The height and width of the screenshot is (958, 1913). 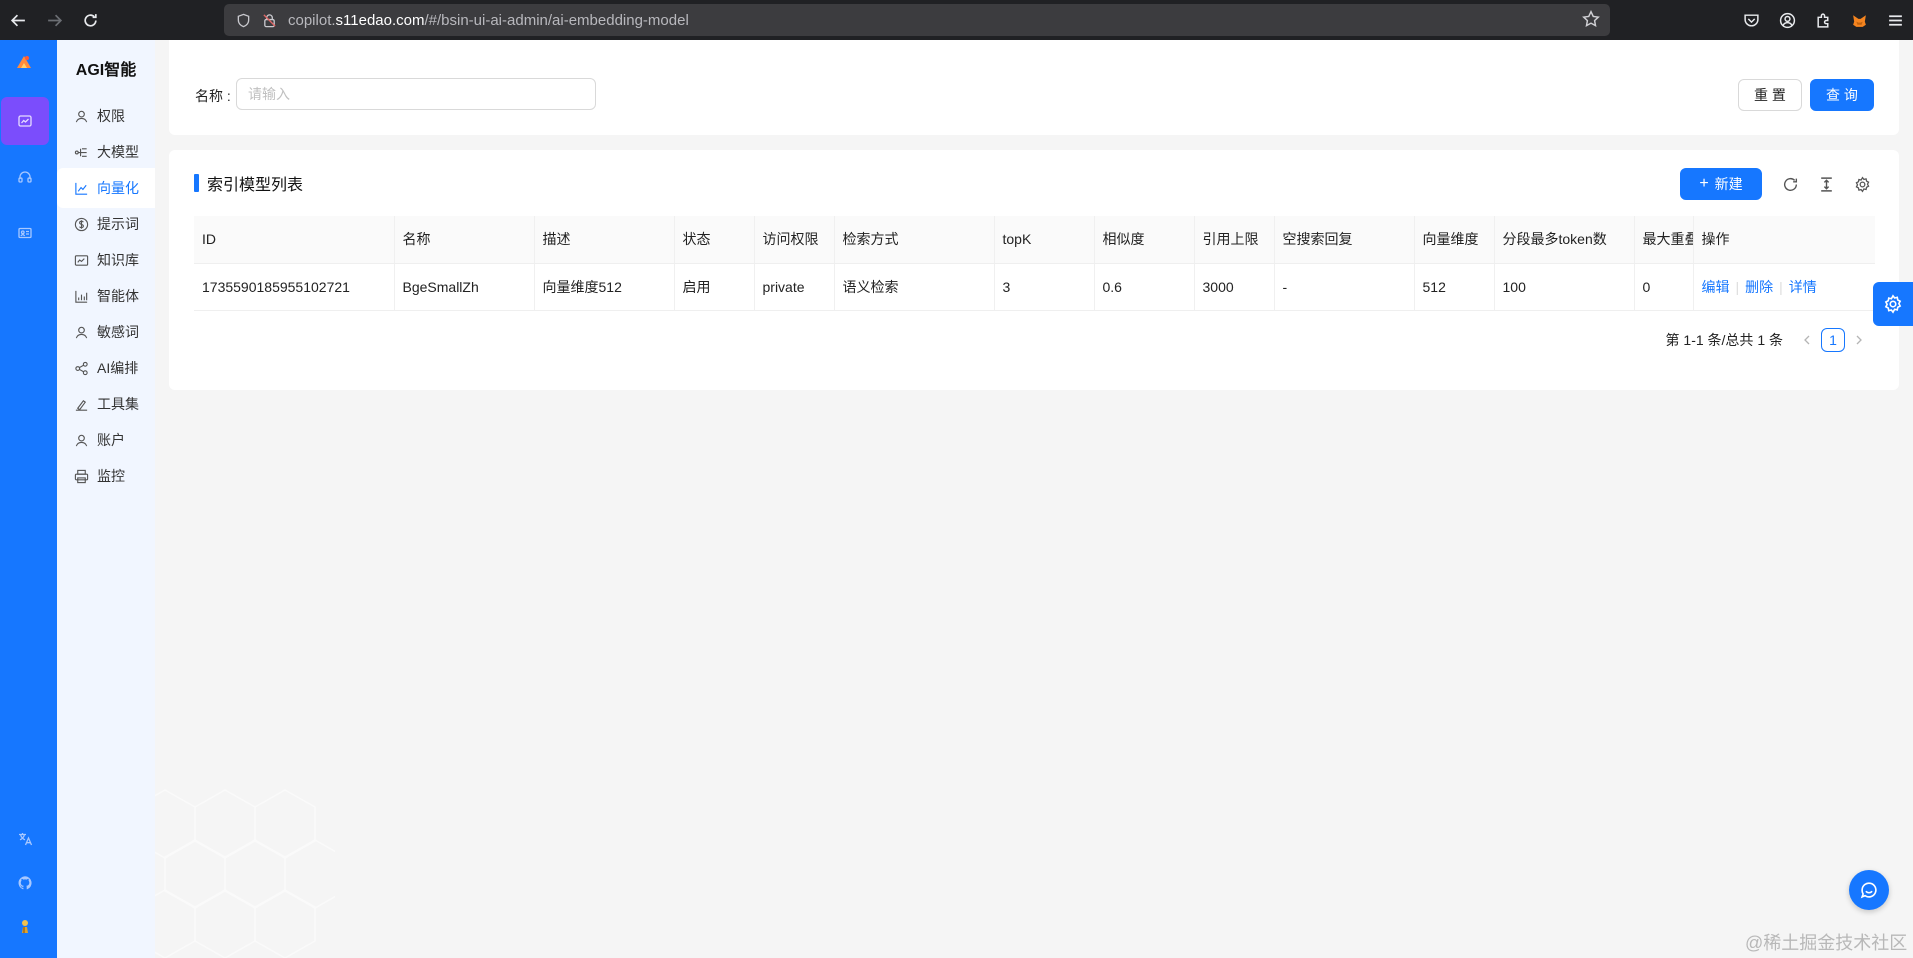 What do you see at coordinates (1234, 287) in the screenshot?
I see `cell-citation-limit: 3000` at bounding box center [1234, 287].